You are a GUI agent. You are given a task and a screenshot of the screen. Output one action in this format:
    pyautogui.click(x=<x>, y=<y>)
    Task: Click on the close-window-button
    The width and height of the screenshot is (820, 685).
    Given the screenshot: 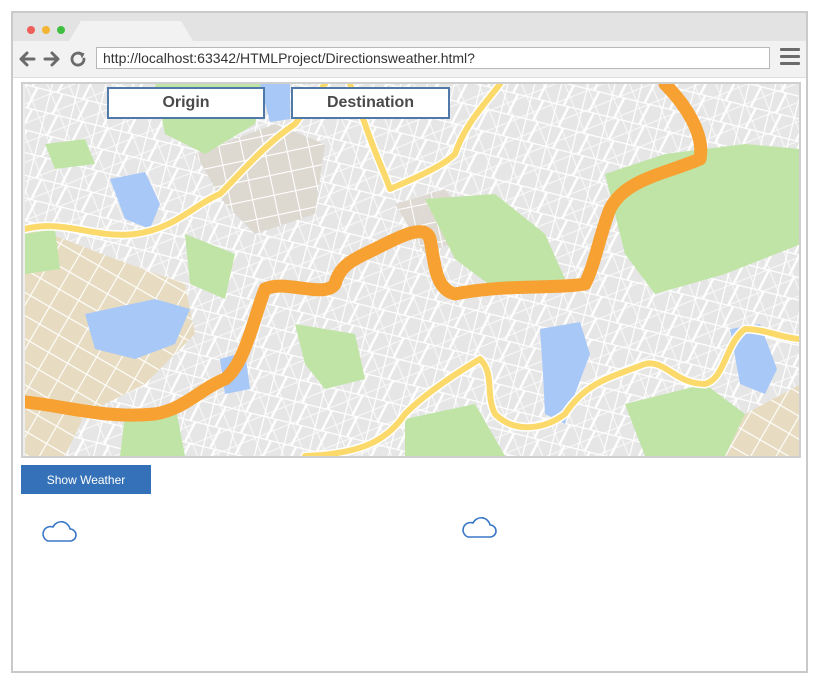 What is the action you would take?
    pyautogui.click(x=31, y=30)
    